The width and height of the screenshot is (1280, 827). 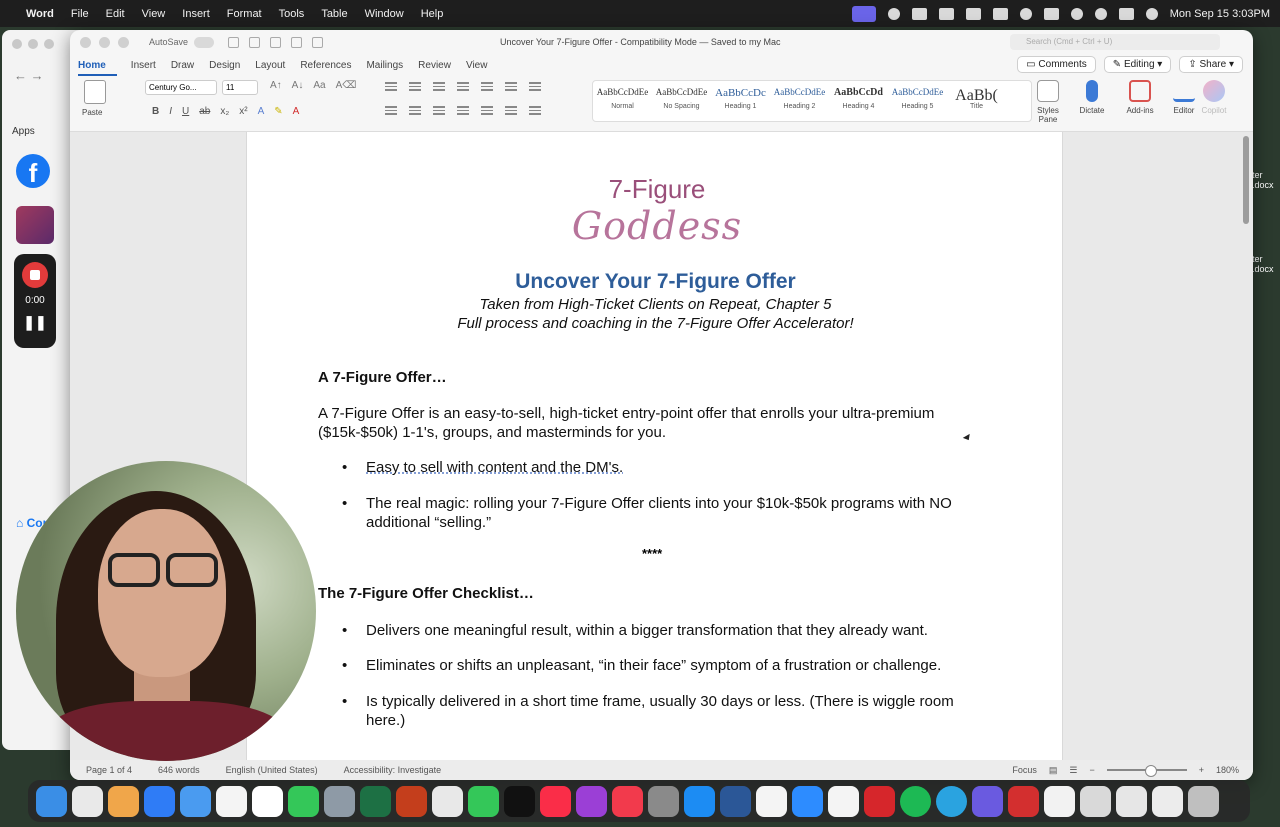 What do you see at coordinates (278, 111) in the screenshot?
I see `highlight-icon: ✎` at bounding box center [278, 111].